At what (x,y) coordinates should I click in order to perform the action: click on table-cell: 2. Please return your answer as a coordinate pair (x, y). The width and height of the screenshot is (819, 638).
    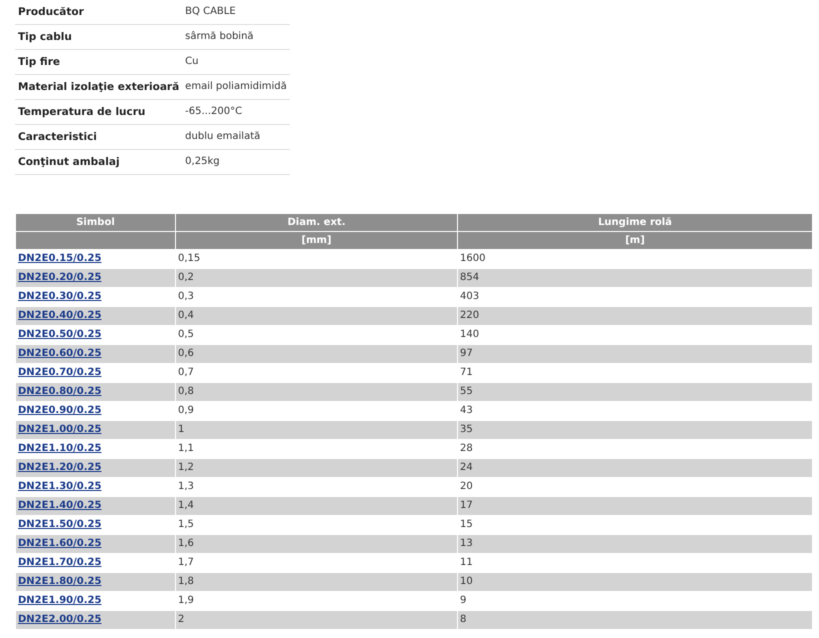
    Looking at the image, I should click on (317, 620).